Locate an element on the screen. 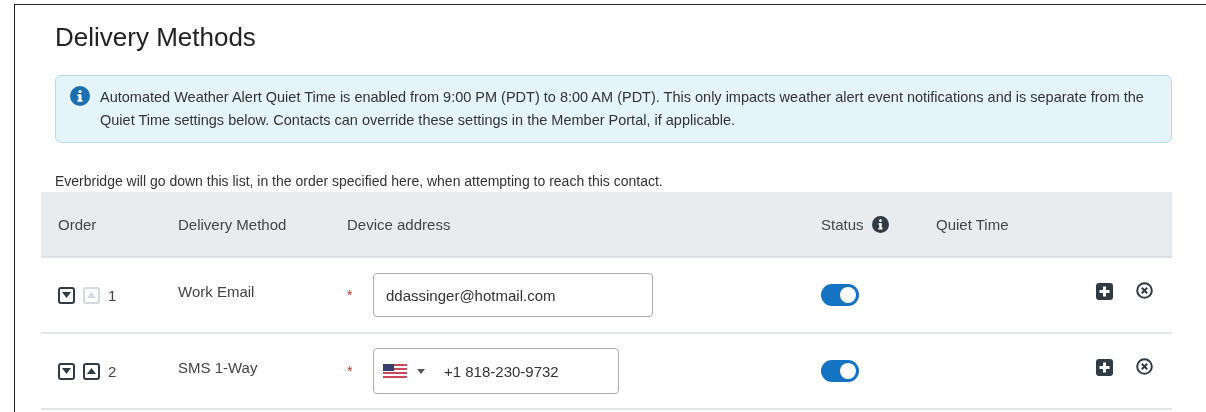 The image size is (1206, 412). caret-icon is located at coordinates (421, 371).